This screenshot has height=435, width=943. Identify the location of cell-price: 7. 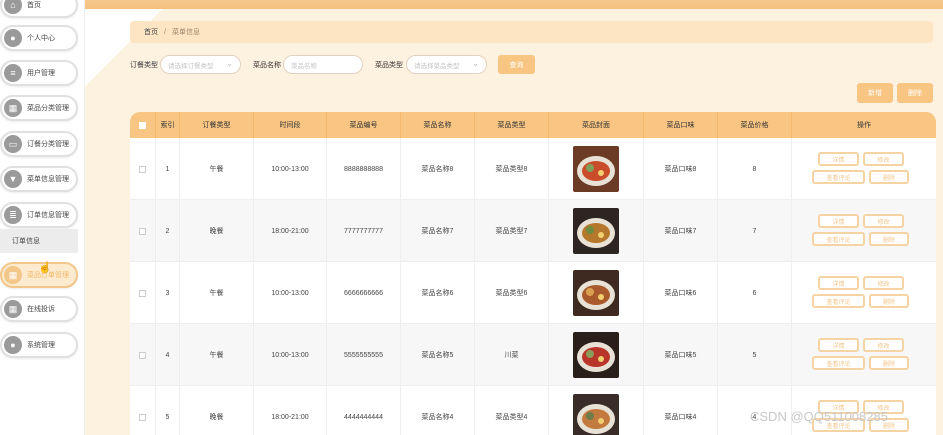
(755, 231).